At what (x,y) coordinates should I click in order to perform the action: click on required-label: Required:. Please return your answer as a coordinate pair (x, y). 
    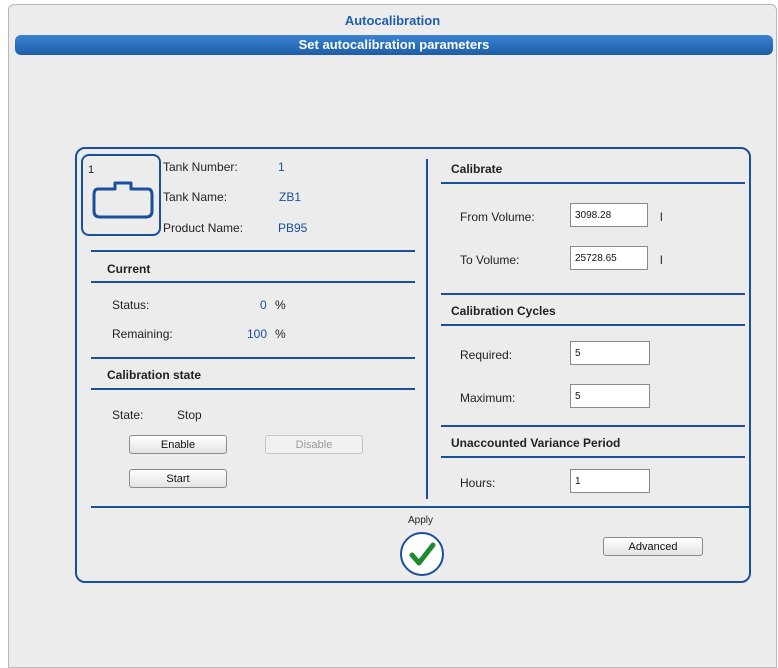
    Looking at the image, I should click on (486, 355).